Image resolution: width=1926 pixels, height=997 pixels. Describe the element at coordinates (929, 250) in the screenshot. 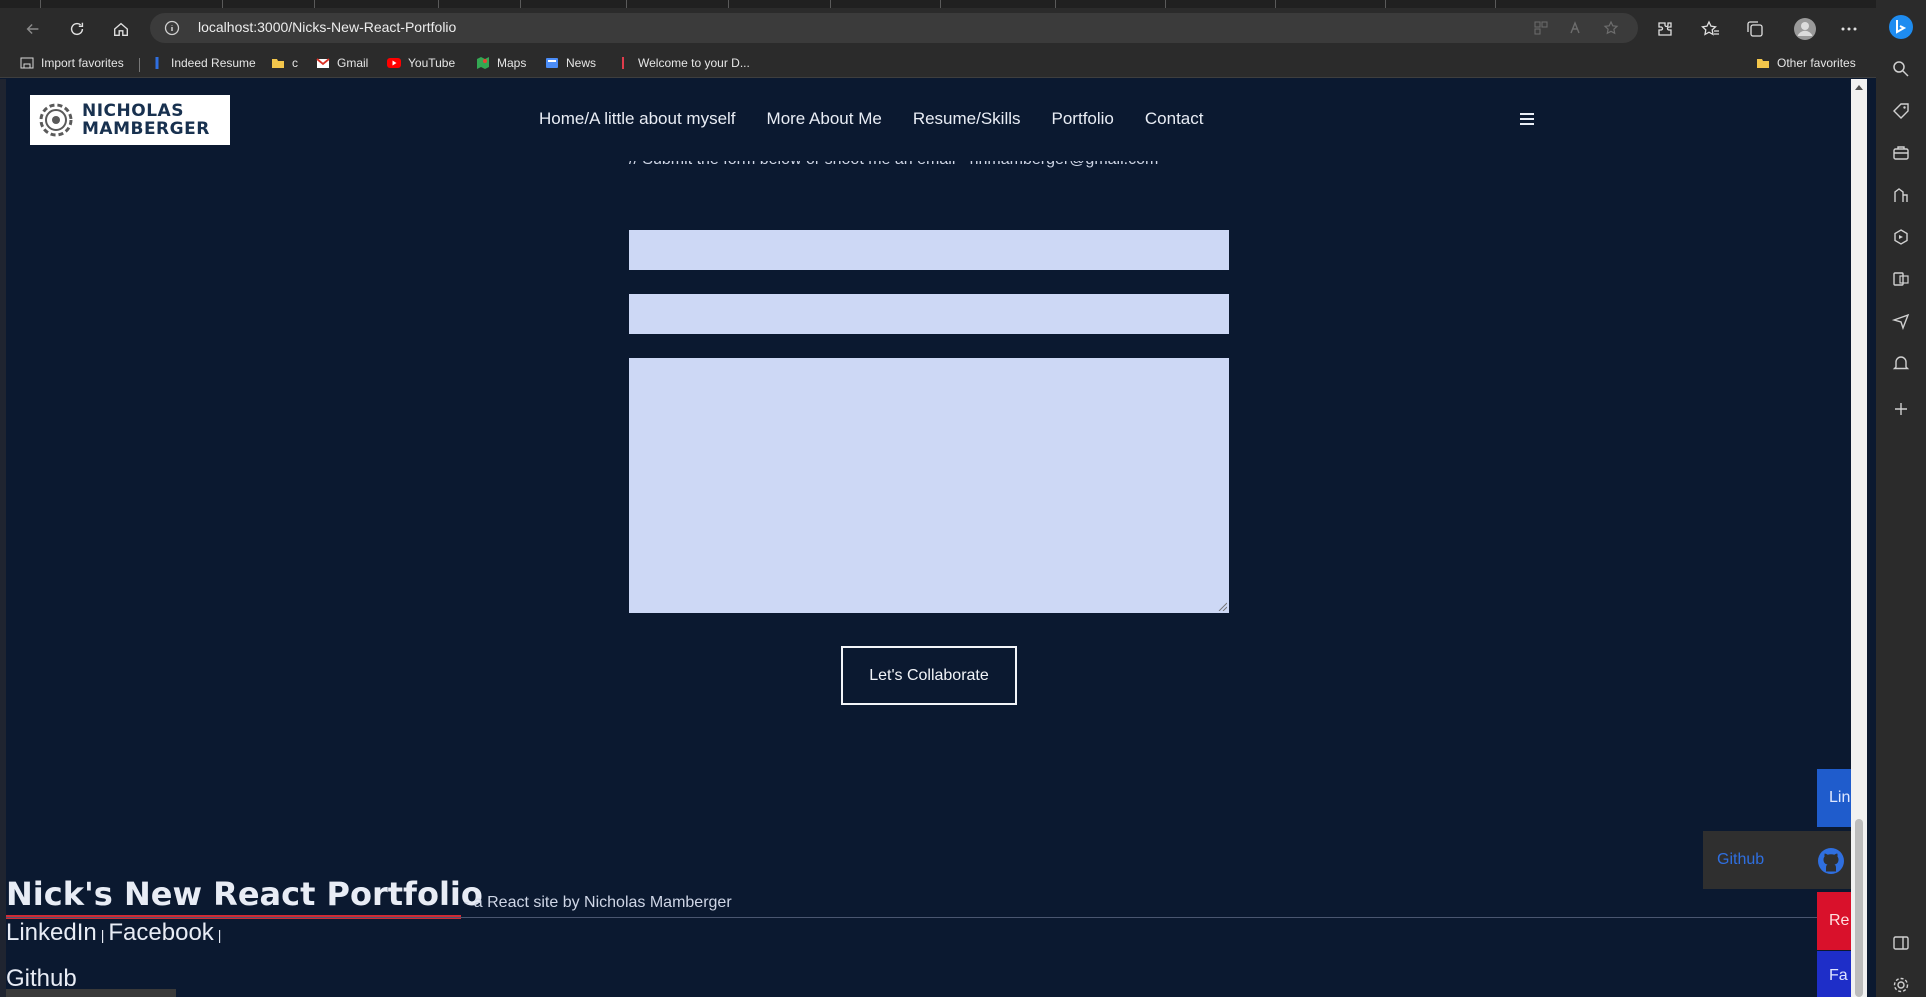

I see `name-input` at that location.